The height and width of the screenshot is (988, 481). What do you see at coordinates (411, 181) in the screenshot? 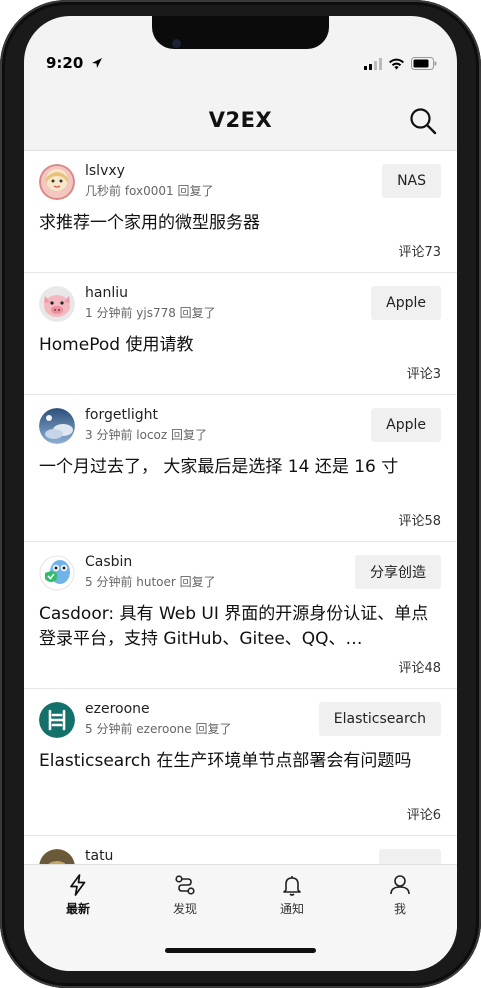
I see `node-tag: NAS` at bounding box center [411, 181].